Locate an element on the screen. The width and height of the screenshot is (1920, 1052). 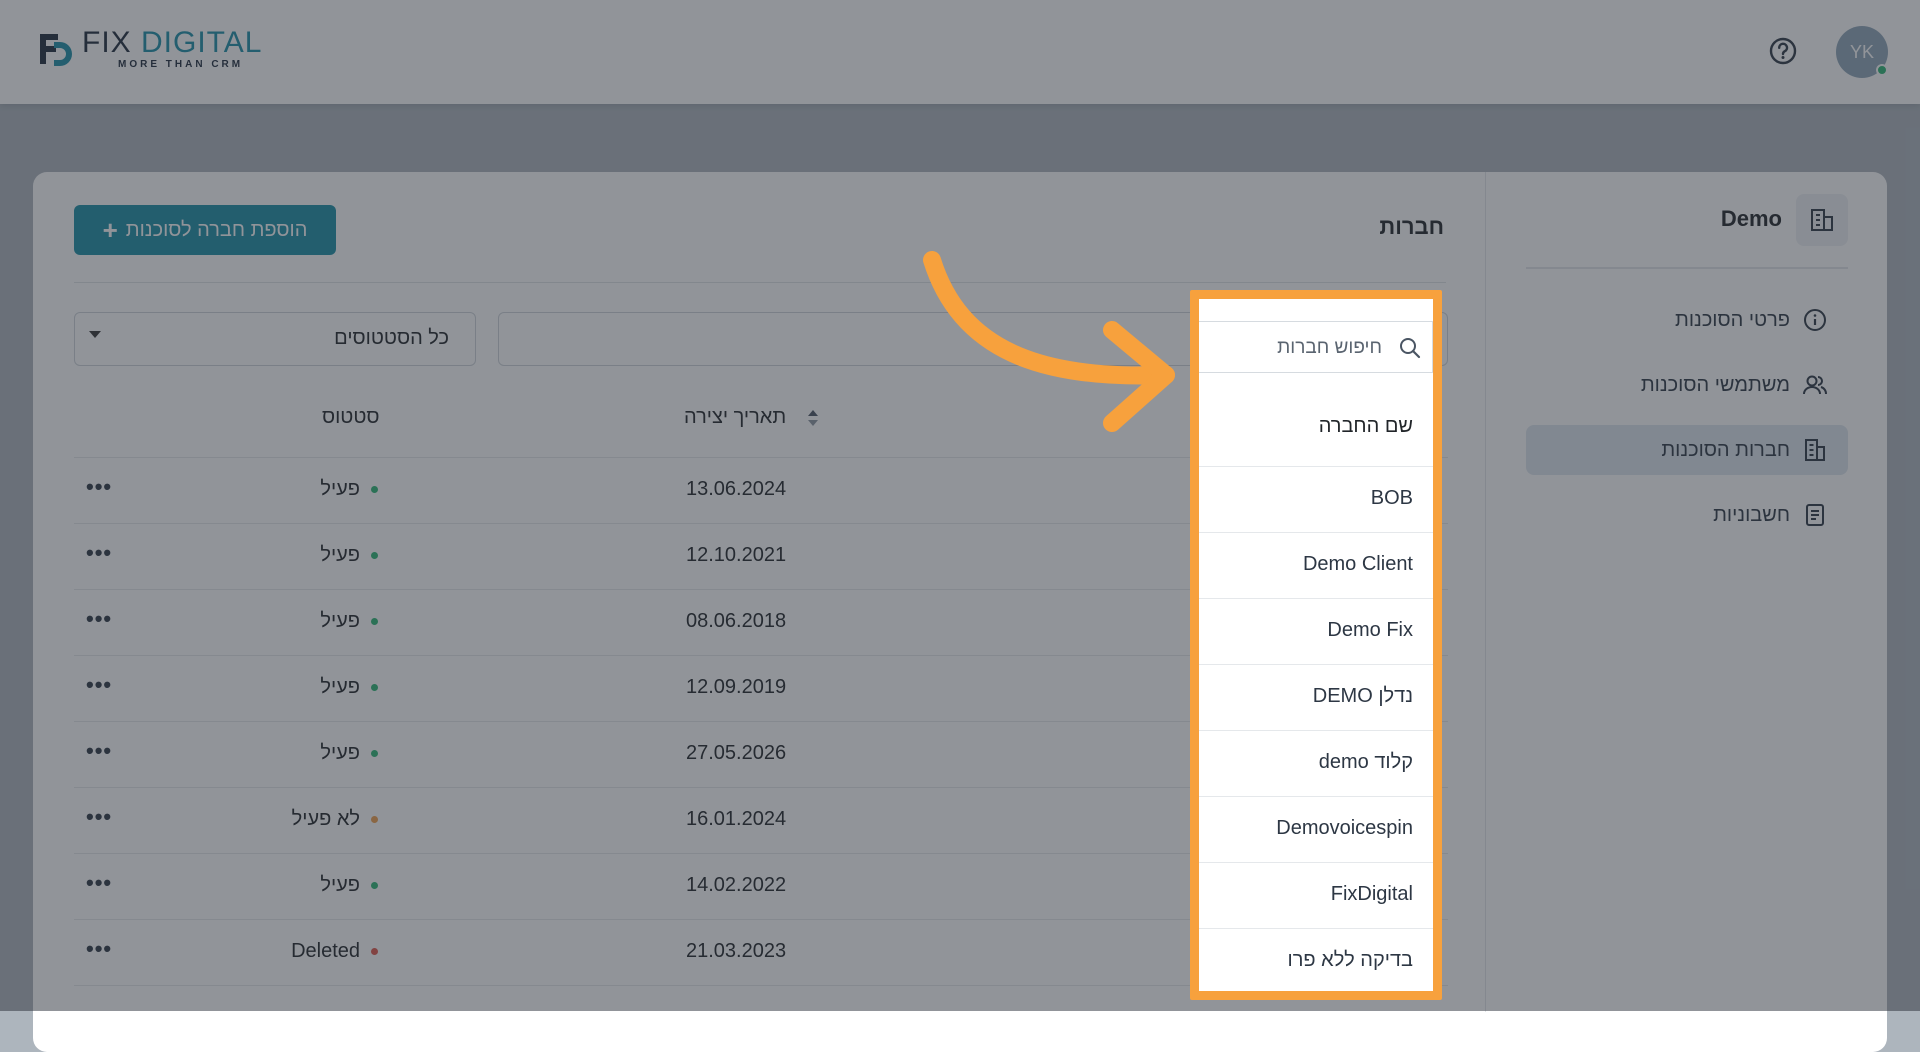
fix-digital-logo: FIX DIGITAL MORE THAN CRM is located at coordinates (149, 50).